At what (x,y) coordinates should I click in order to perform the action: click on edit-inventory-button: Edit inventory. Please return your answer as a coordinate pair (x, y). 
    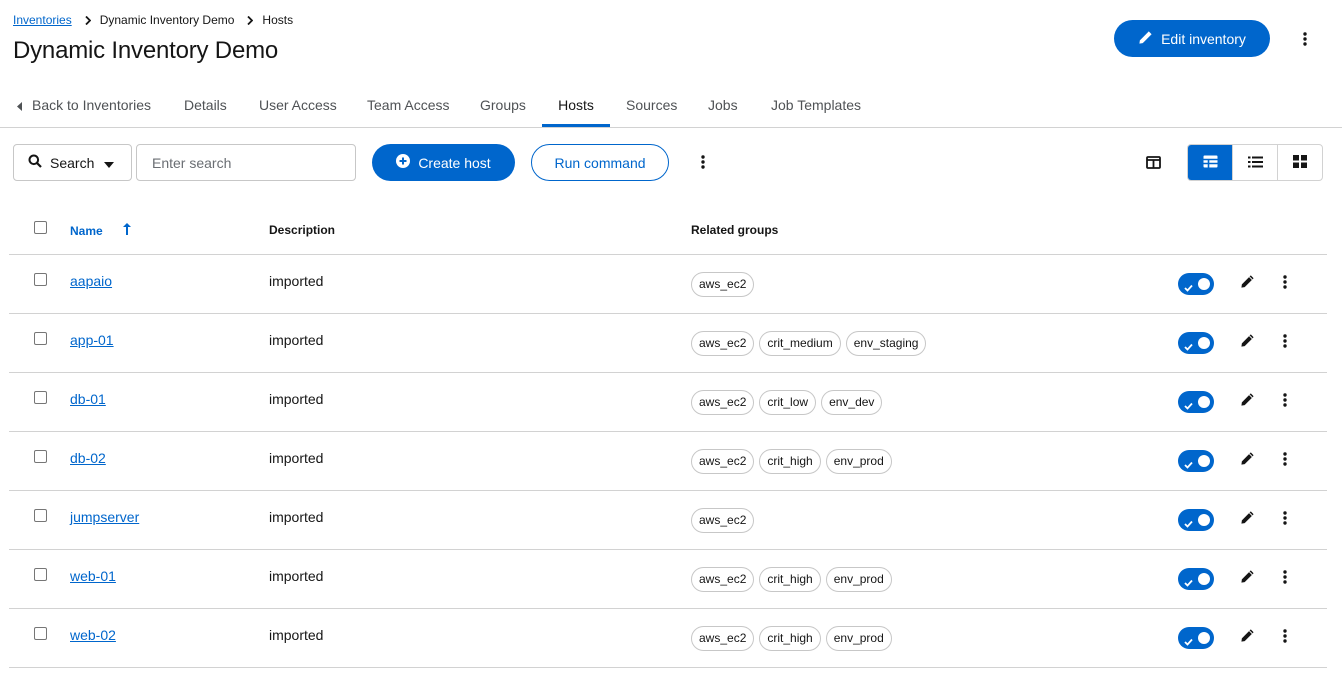
    Looking at the image, I should click on (1192, 38).